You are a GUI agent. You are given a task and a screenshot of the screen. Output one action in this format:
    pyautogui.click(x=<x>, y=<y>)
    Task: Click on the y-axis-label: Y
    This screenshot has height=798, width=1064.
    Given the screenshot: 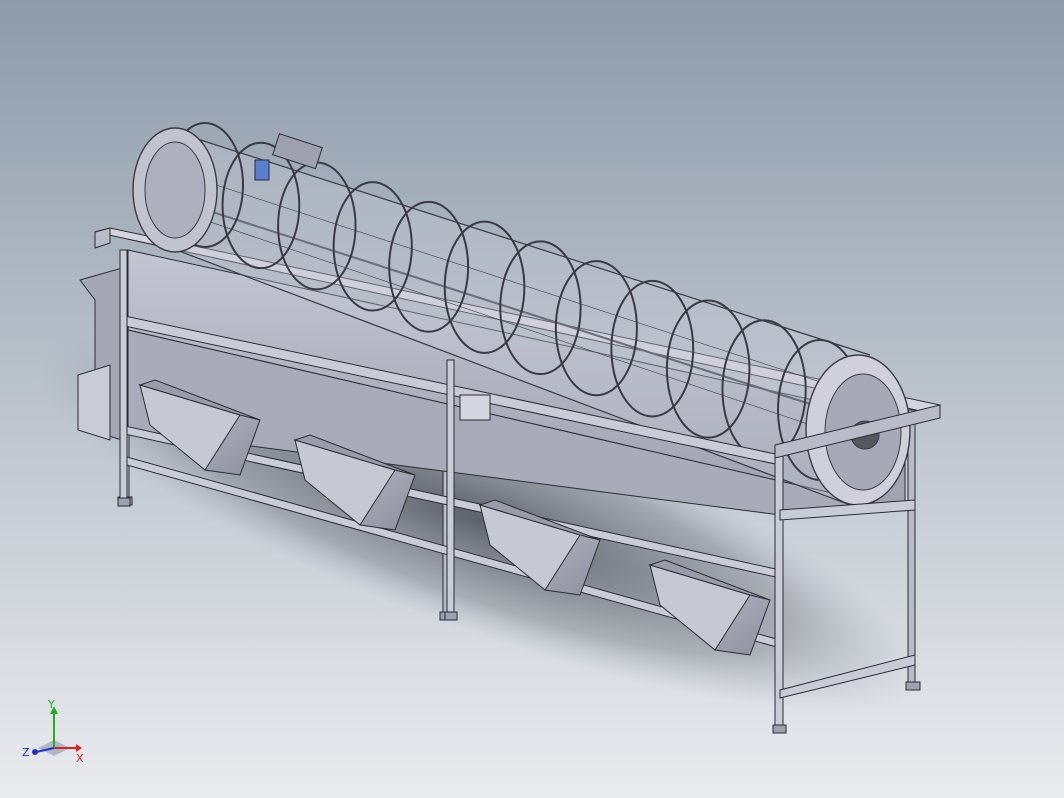 What is the action you would take?
    pyautogui.click(x=51, y=705)
    